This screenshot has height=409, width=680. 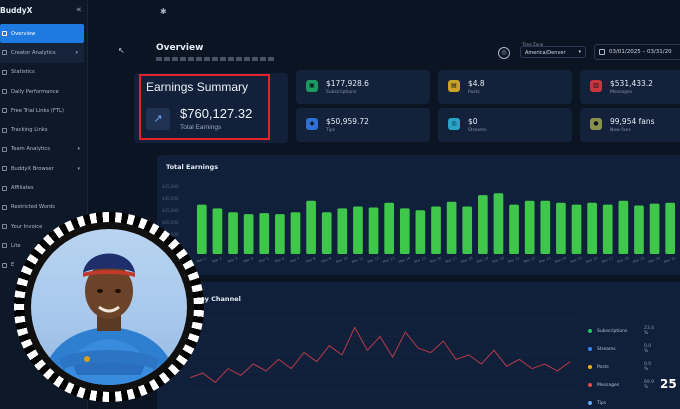 What do you see at coordinates (342, 260) in the screenshot?
I see `x-tick-label: Mar 10` at bounding box center [342, 260].